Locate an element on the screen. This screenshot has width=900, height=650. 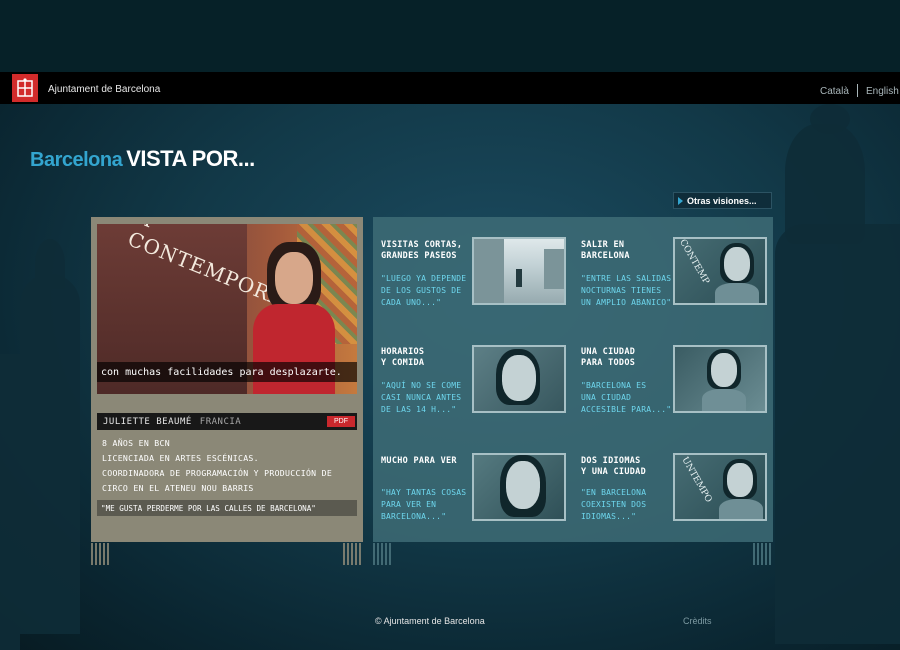
topic-title-horarios: HORARIOS Y COMIDA is located at coordinates (402, 358).